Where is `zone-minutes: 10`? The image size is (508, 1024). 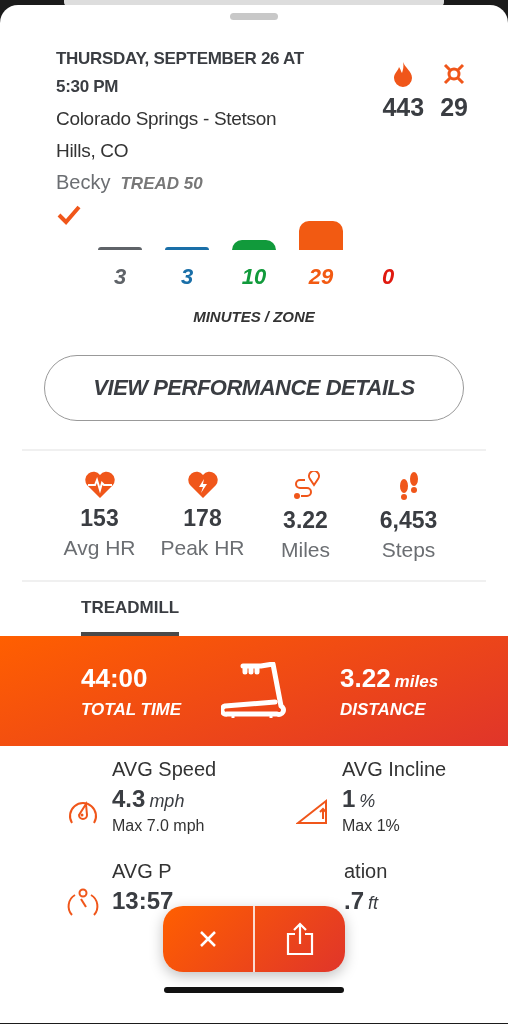 zone-minutes: 10 is located at coordinates (254, 277).